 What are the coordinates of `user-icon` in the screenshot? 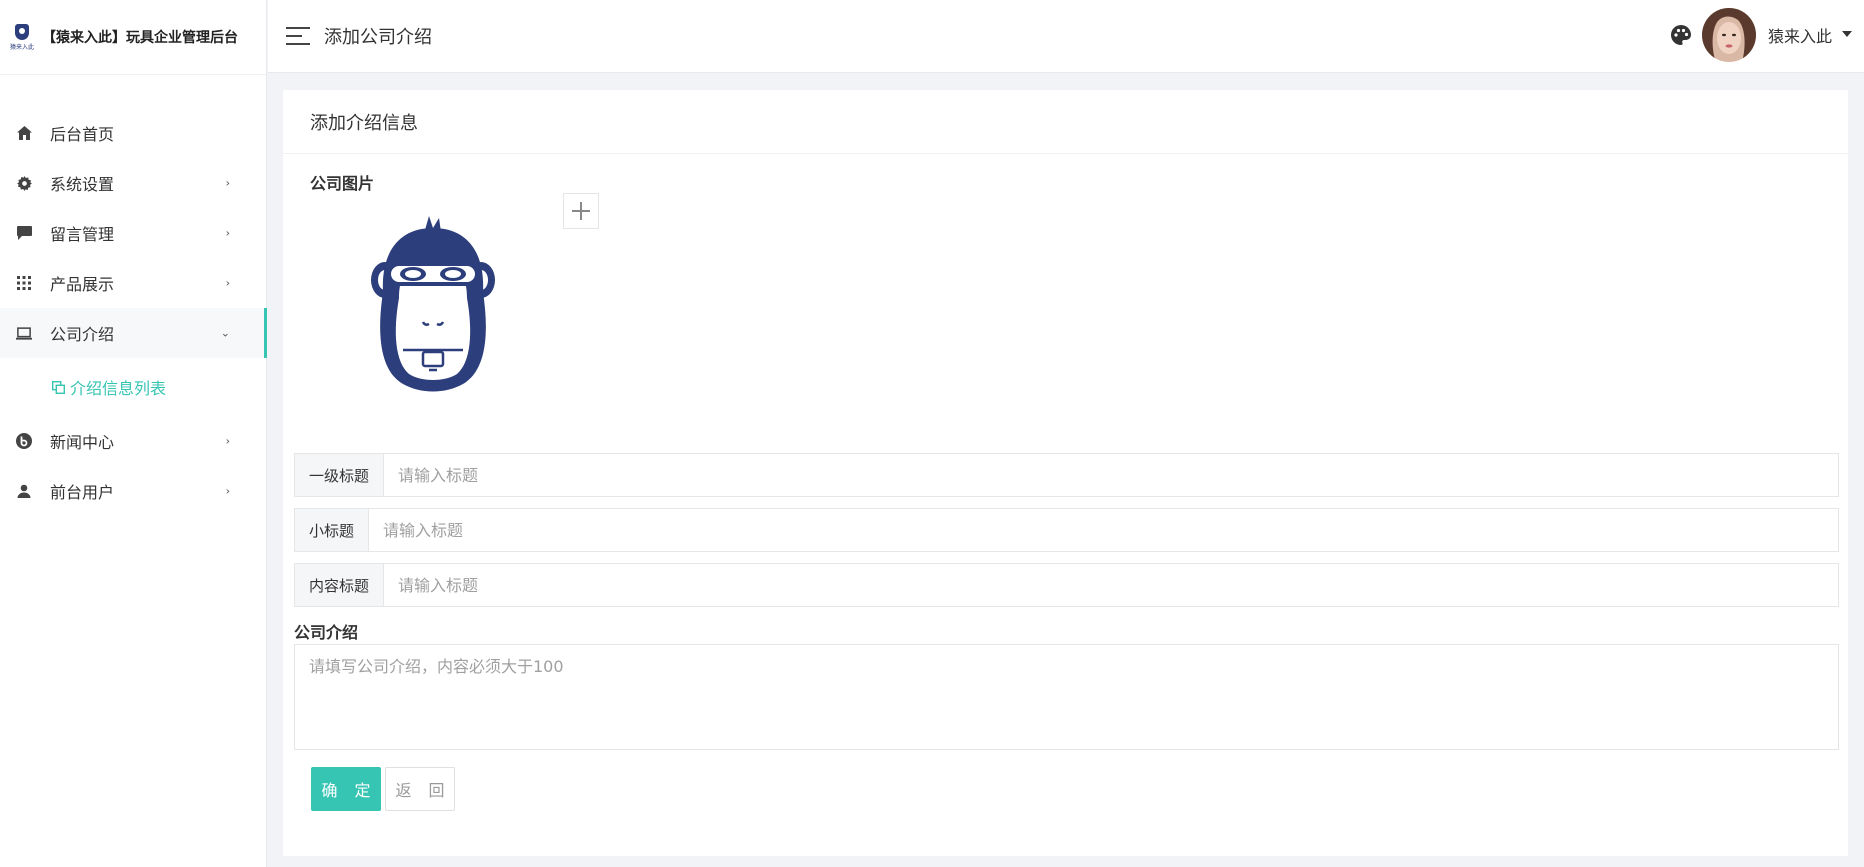 It's located at (24, 491).